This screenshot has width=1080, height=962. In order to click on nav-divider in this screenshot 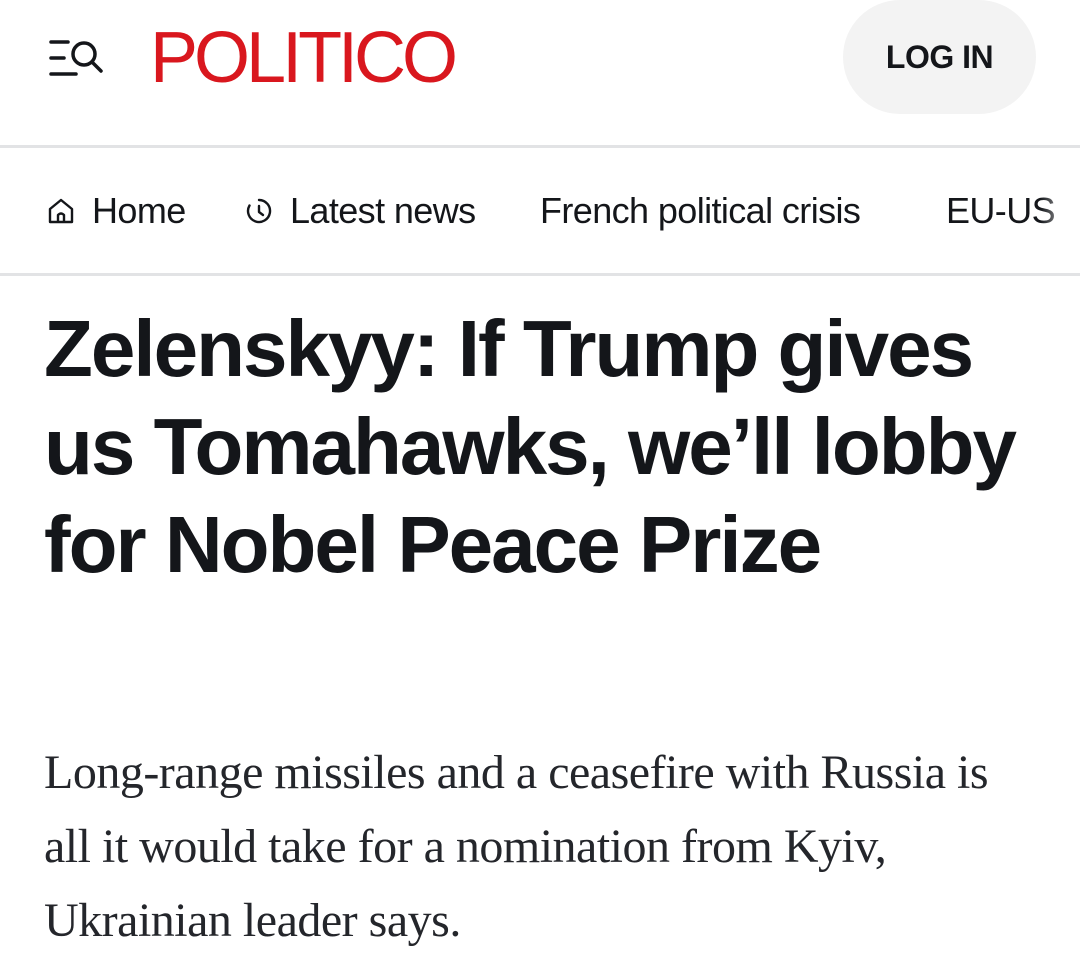, I will do `click(540, 274)`.